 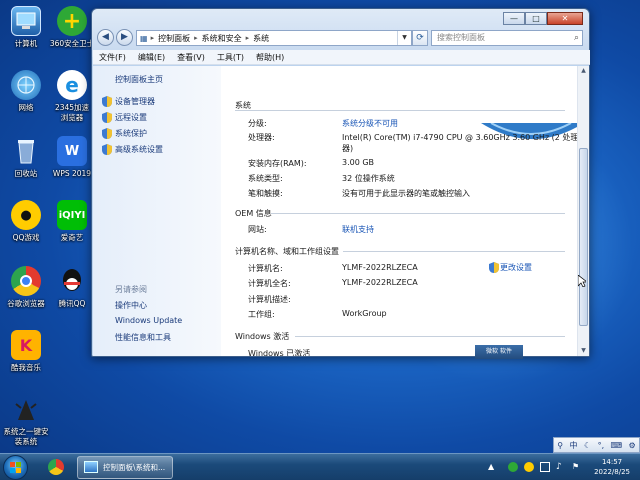 I want to click on full-name-label: 计算机全名:, so click(x=269, y=283).